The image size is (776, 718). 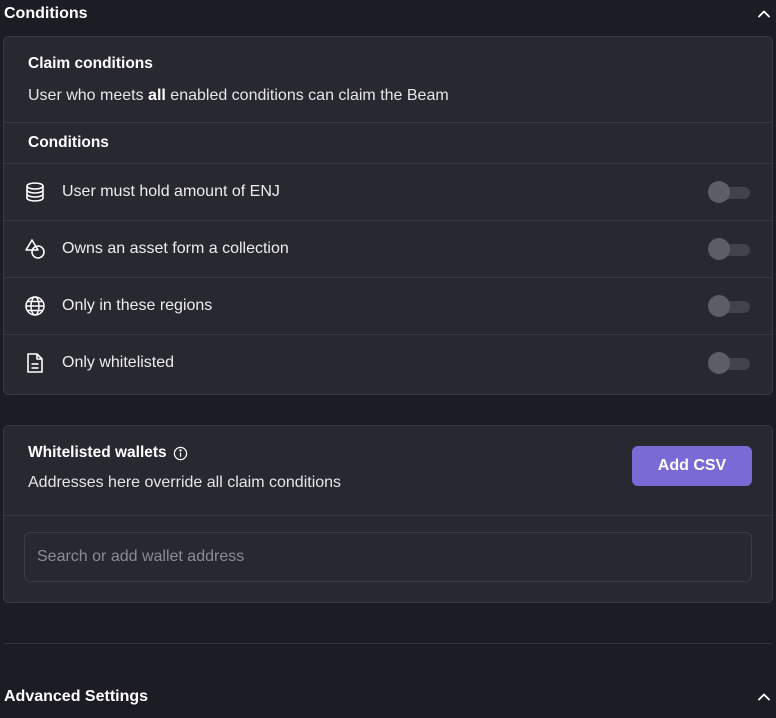 What do you see at coordinates (692, 466) in the screenshot?
I see `add-csv-button: Add CSV` at bounding box center [692, 466].